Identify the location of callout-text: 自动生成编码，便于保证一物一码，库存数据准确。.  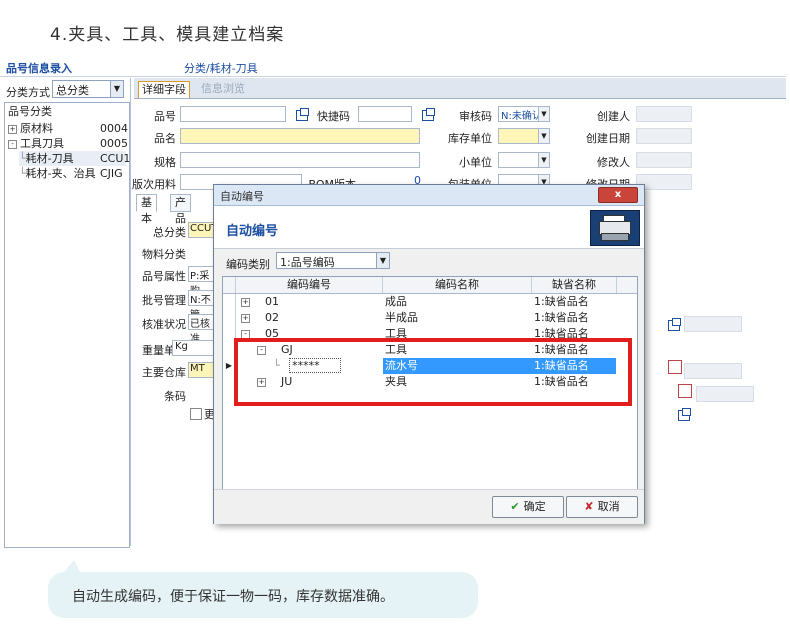
(233, 597).